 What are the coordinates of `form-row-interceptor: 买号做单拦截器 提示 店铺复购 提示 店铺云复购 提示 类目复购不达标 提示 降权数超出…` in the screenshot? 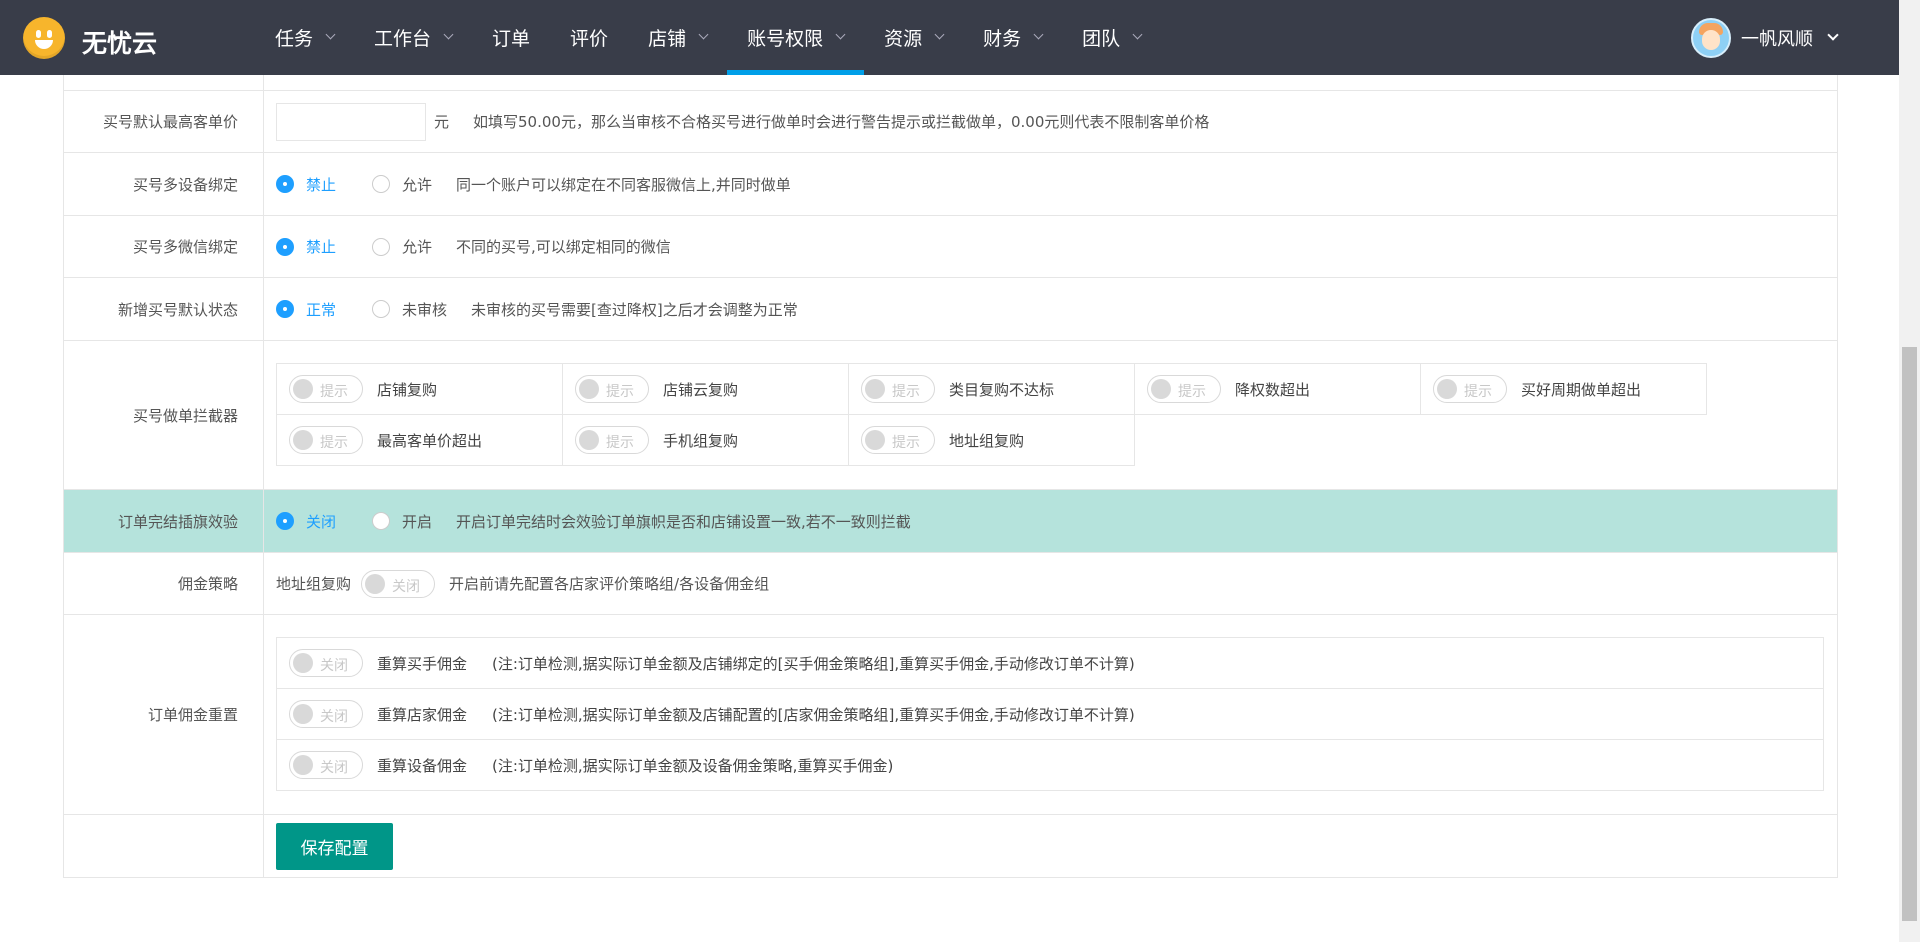 It's located at (950, 415).